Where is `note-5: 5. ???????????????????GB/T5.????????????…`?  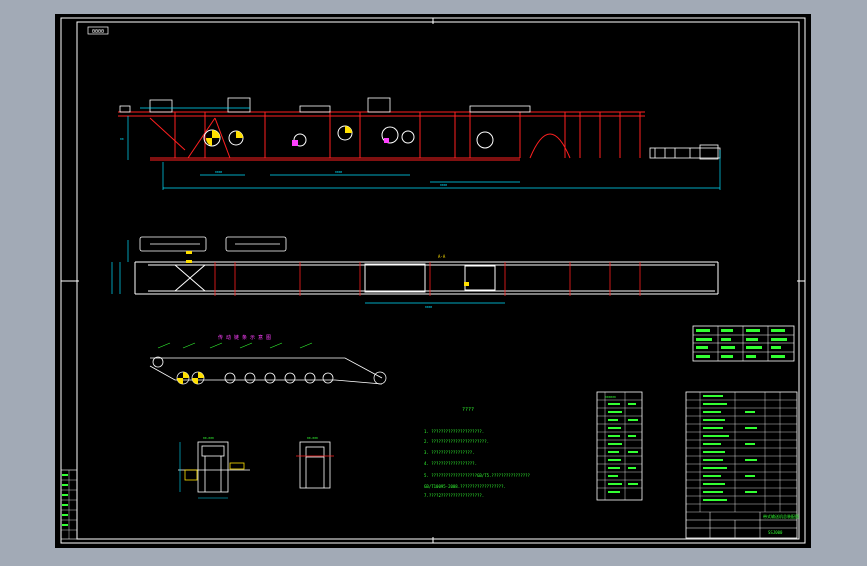
note-5: 5. ???????????????????GB/T5.????????????… is located at coordinates (477, 475).